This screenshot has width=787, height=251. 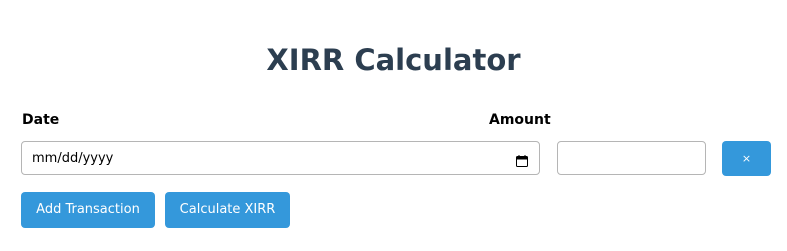 What do you see at coordinates (280, 158) in the screenshot?
I see `date-input: mm/dd/yyyy` at bounding box center [280, 158].